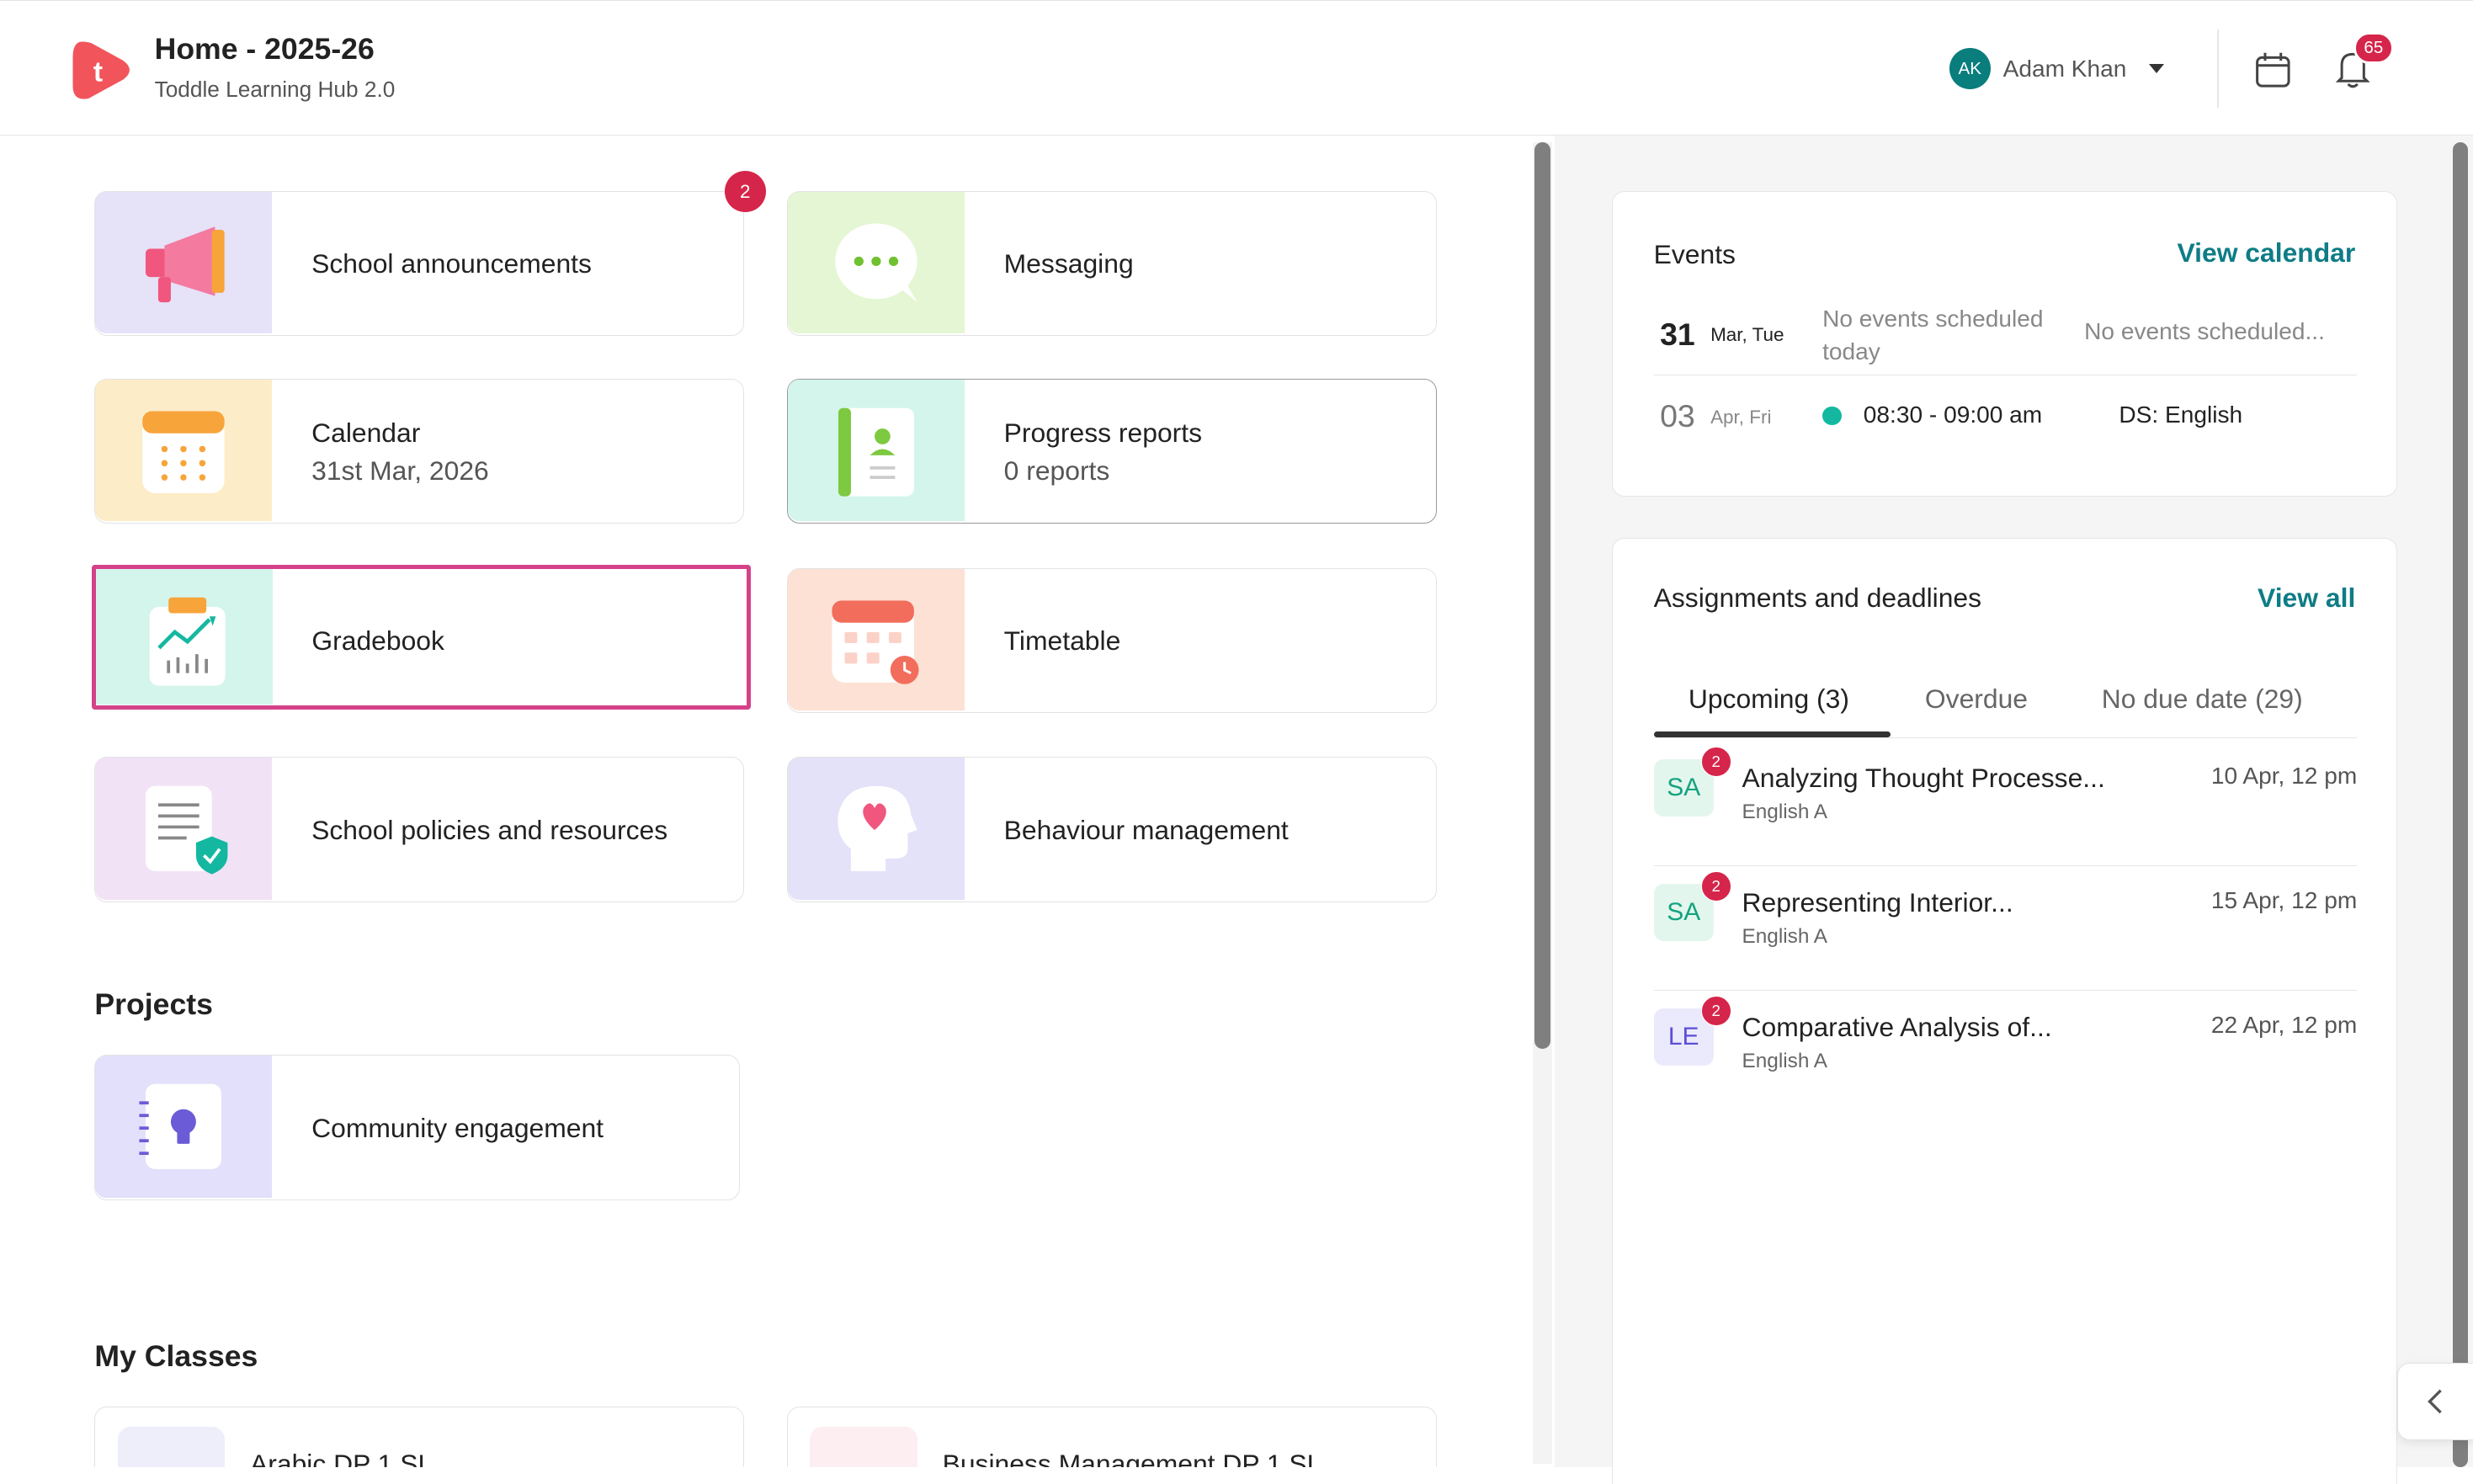 The height and width of the screenshot is (1484, 2473). Describe the element at coordinates (2266, 253) in the screenshot. I see `view-calendar-link: View calendar` at that location.